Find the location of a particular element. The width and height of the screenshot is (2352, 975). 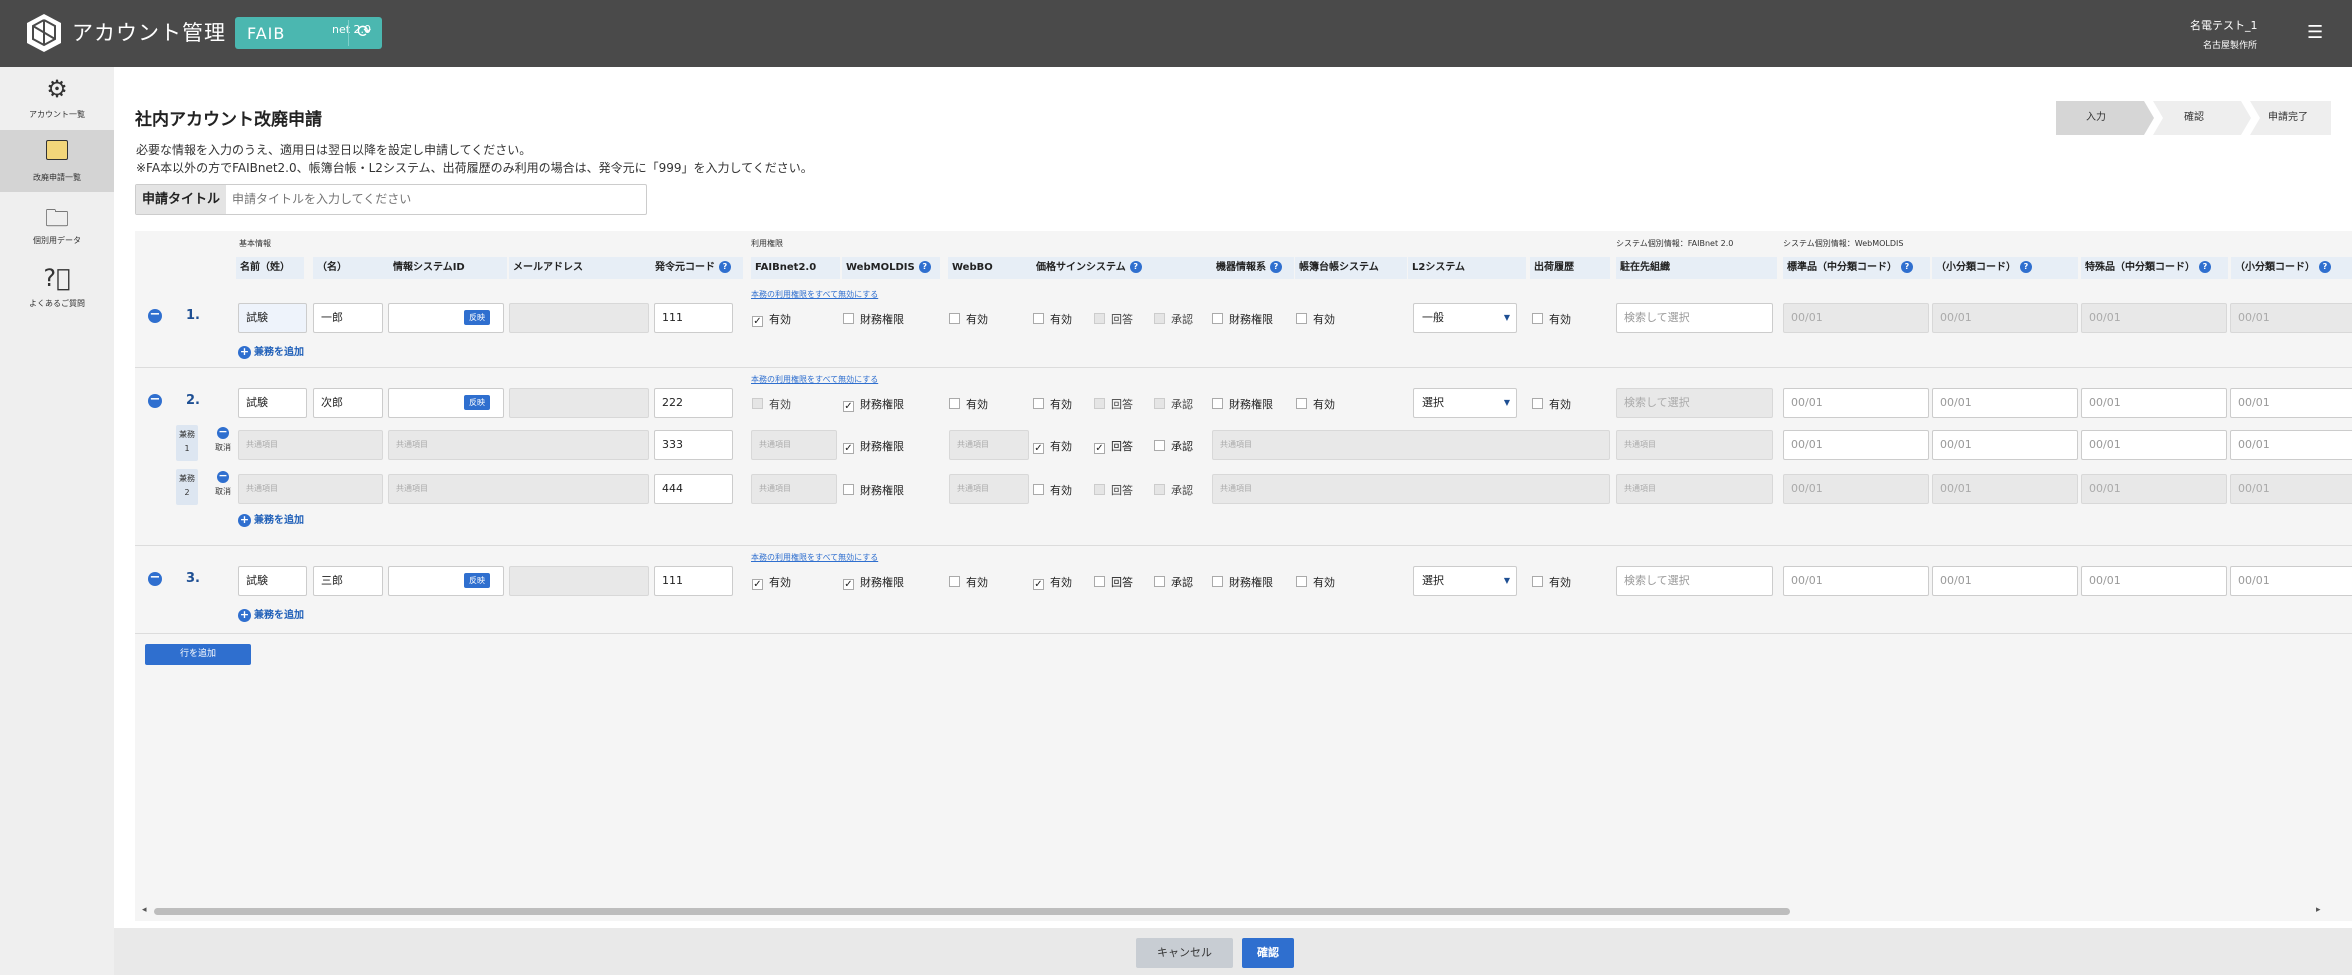

sidebar-item-change-requests: 改廃申請一覧 is located at coordinates (57, 161).